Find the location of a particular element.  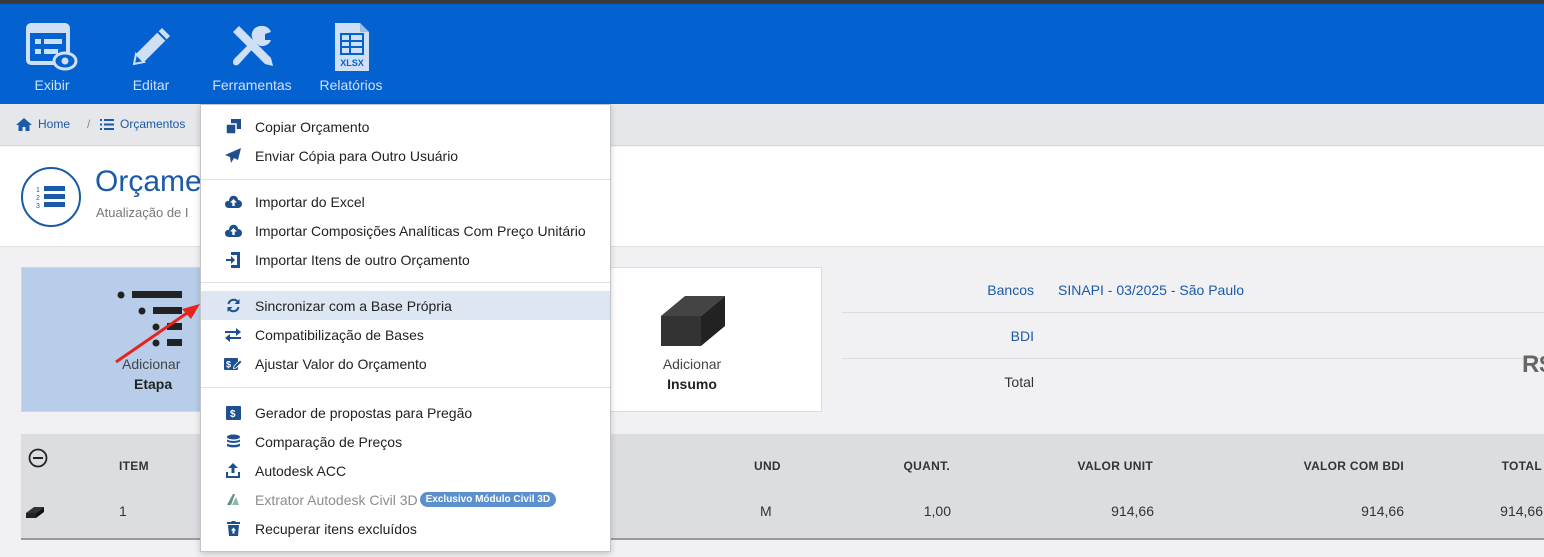

menu-item-label: Comparação de Preços is located at coordinates (329, 441).